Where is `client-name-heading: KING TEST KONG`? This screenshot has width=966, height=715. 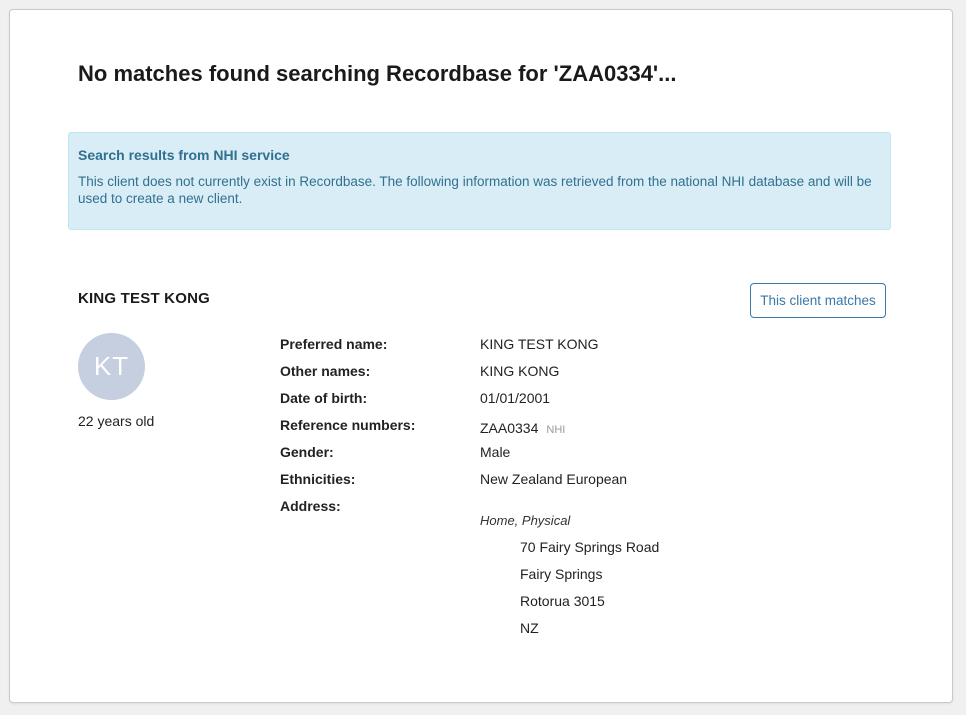
client-name-heading: KING TEST KONG is located at coordinates (144, 298).